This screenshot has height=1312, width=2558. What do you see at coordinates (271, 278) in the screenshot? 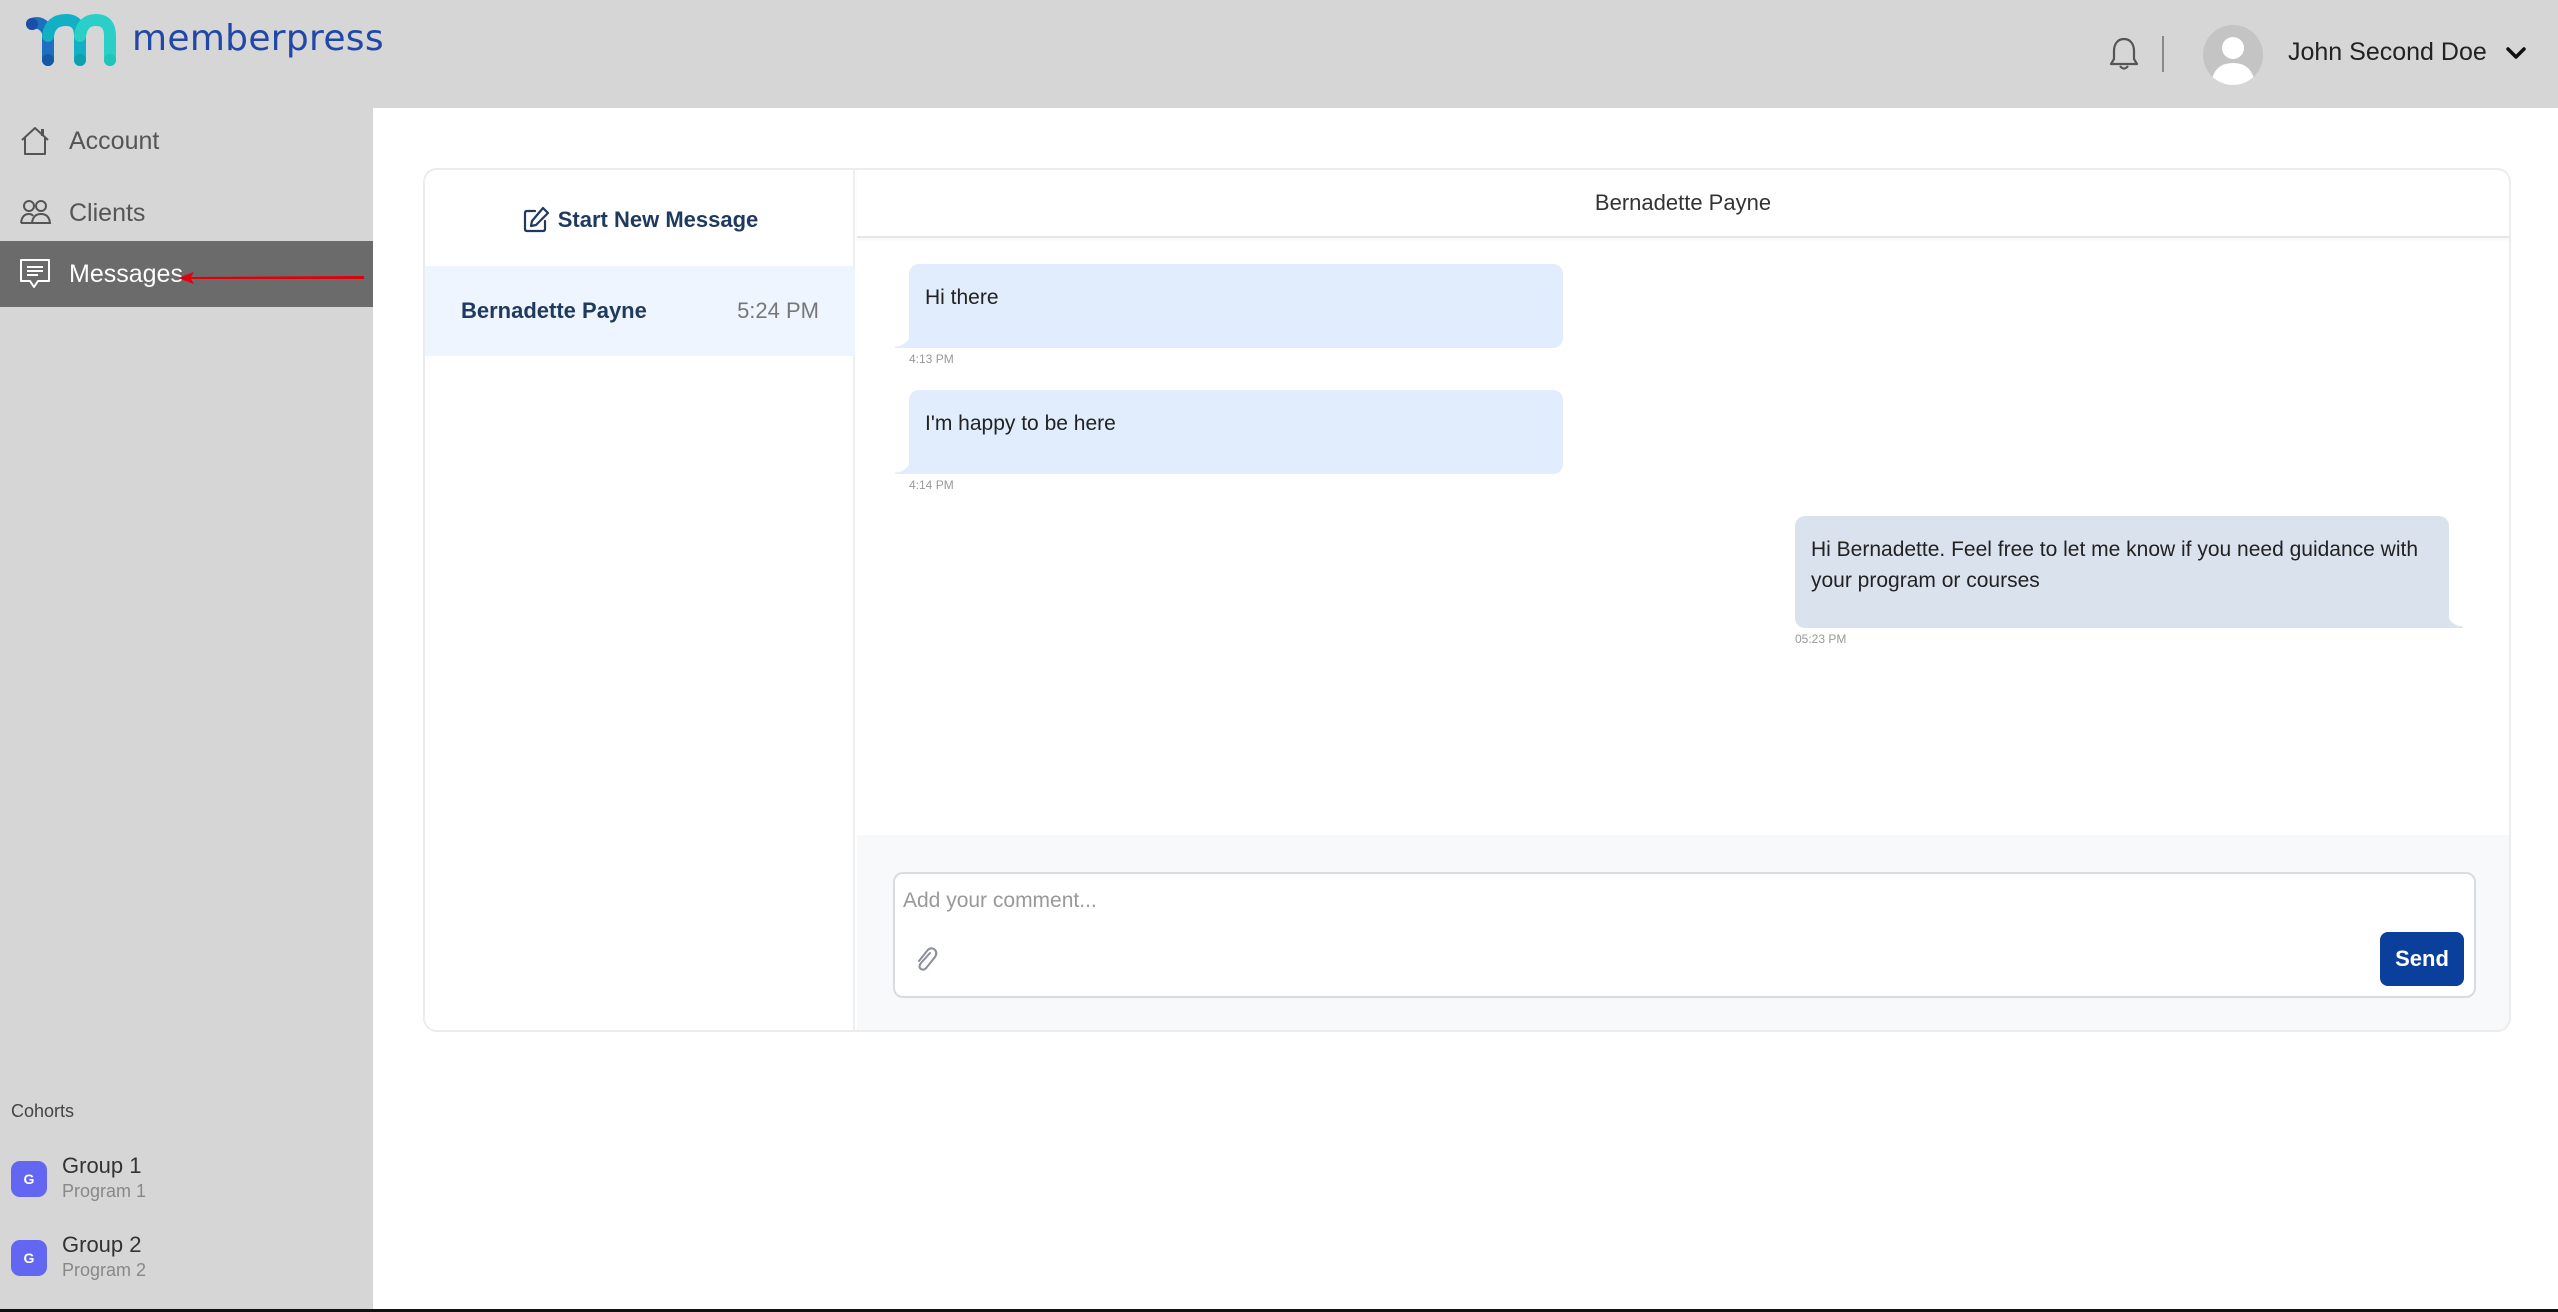
I see `annotation-arrow-icon` at bounding box center [271, 278].